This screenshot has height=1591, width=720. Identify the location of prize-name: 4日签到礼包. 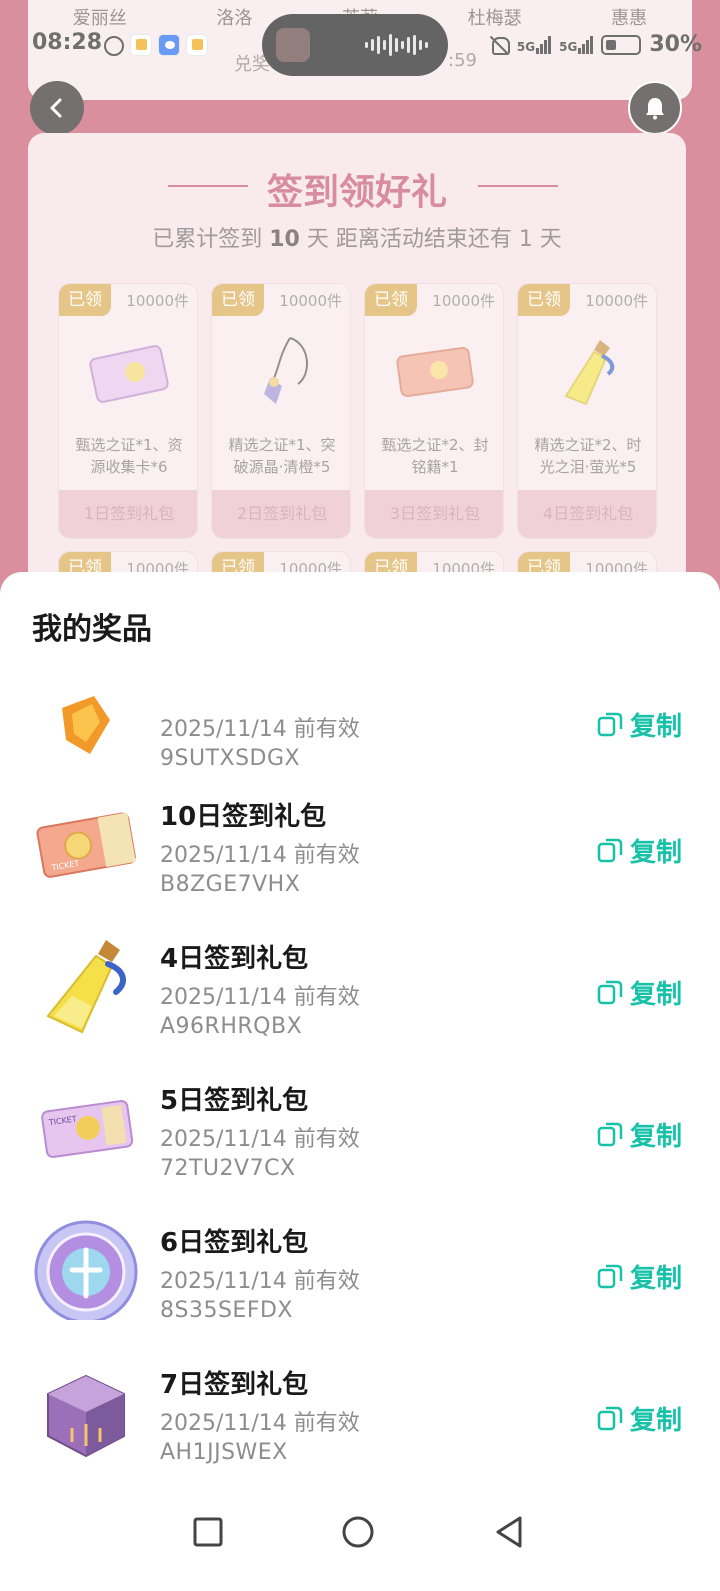
(234, 959).